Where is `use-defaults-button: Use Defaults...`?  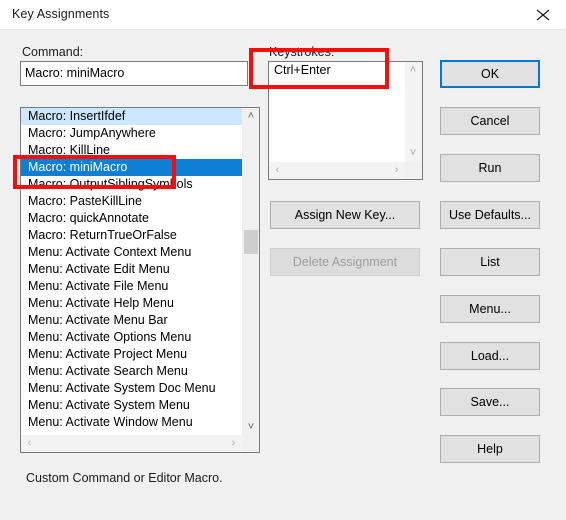 use-defaults-button: Use Defaults... is located at coordinates (490, 215).